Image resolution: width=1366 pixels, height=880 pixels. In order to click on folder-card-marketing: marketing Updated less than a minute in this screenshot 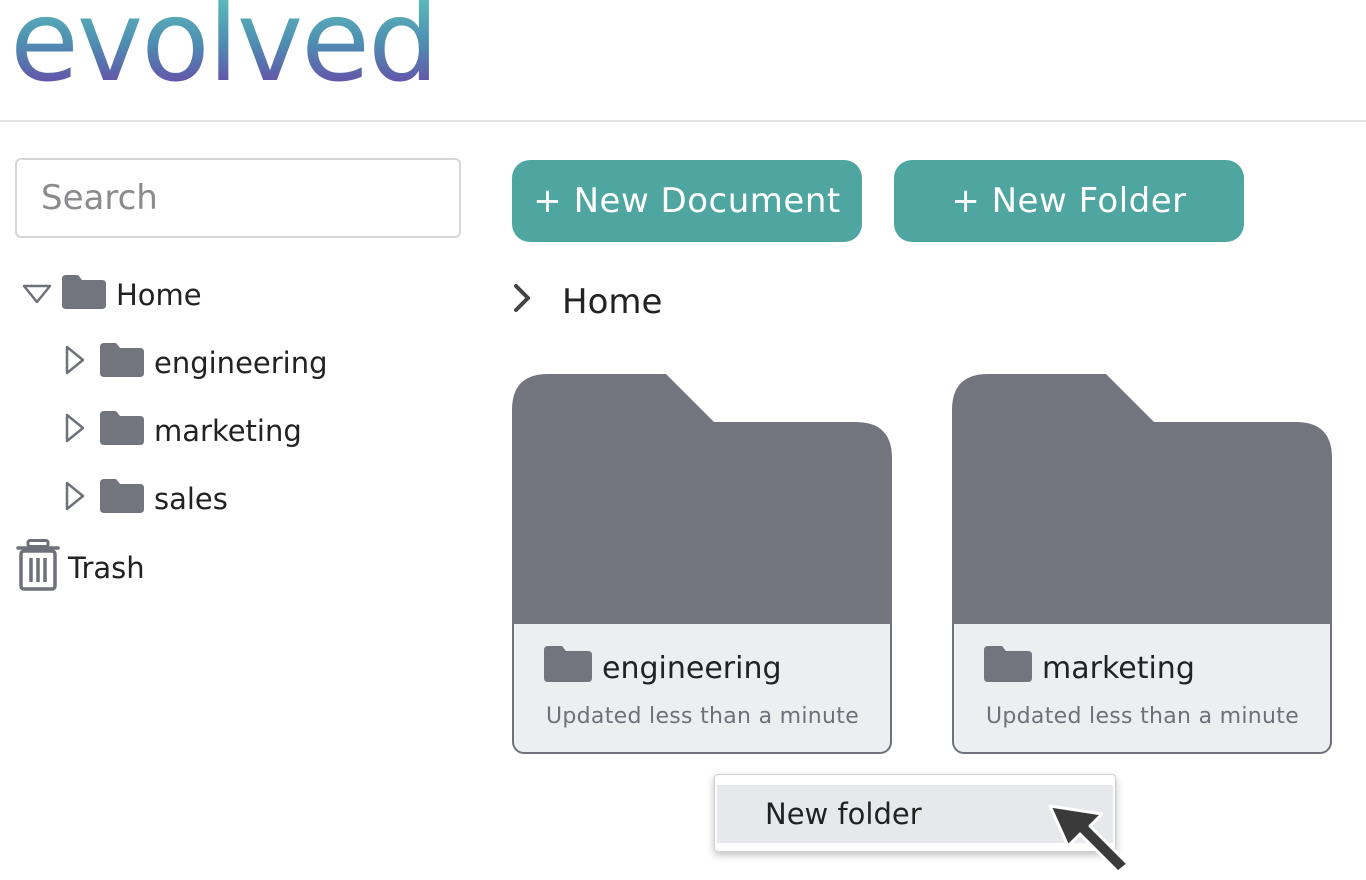, I will do `click(1142, 564)`.